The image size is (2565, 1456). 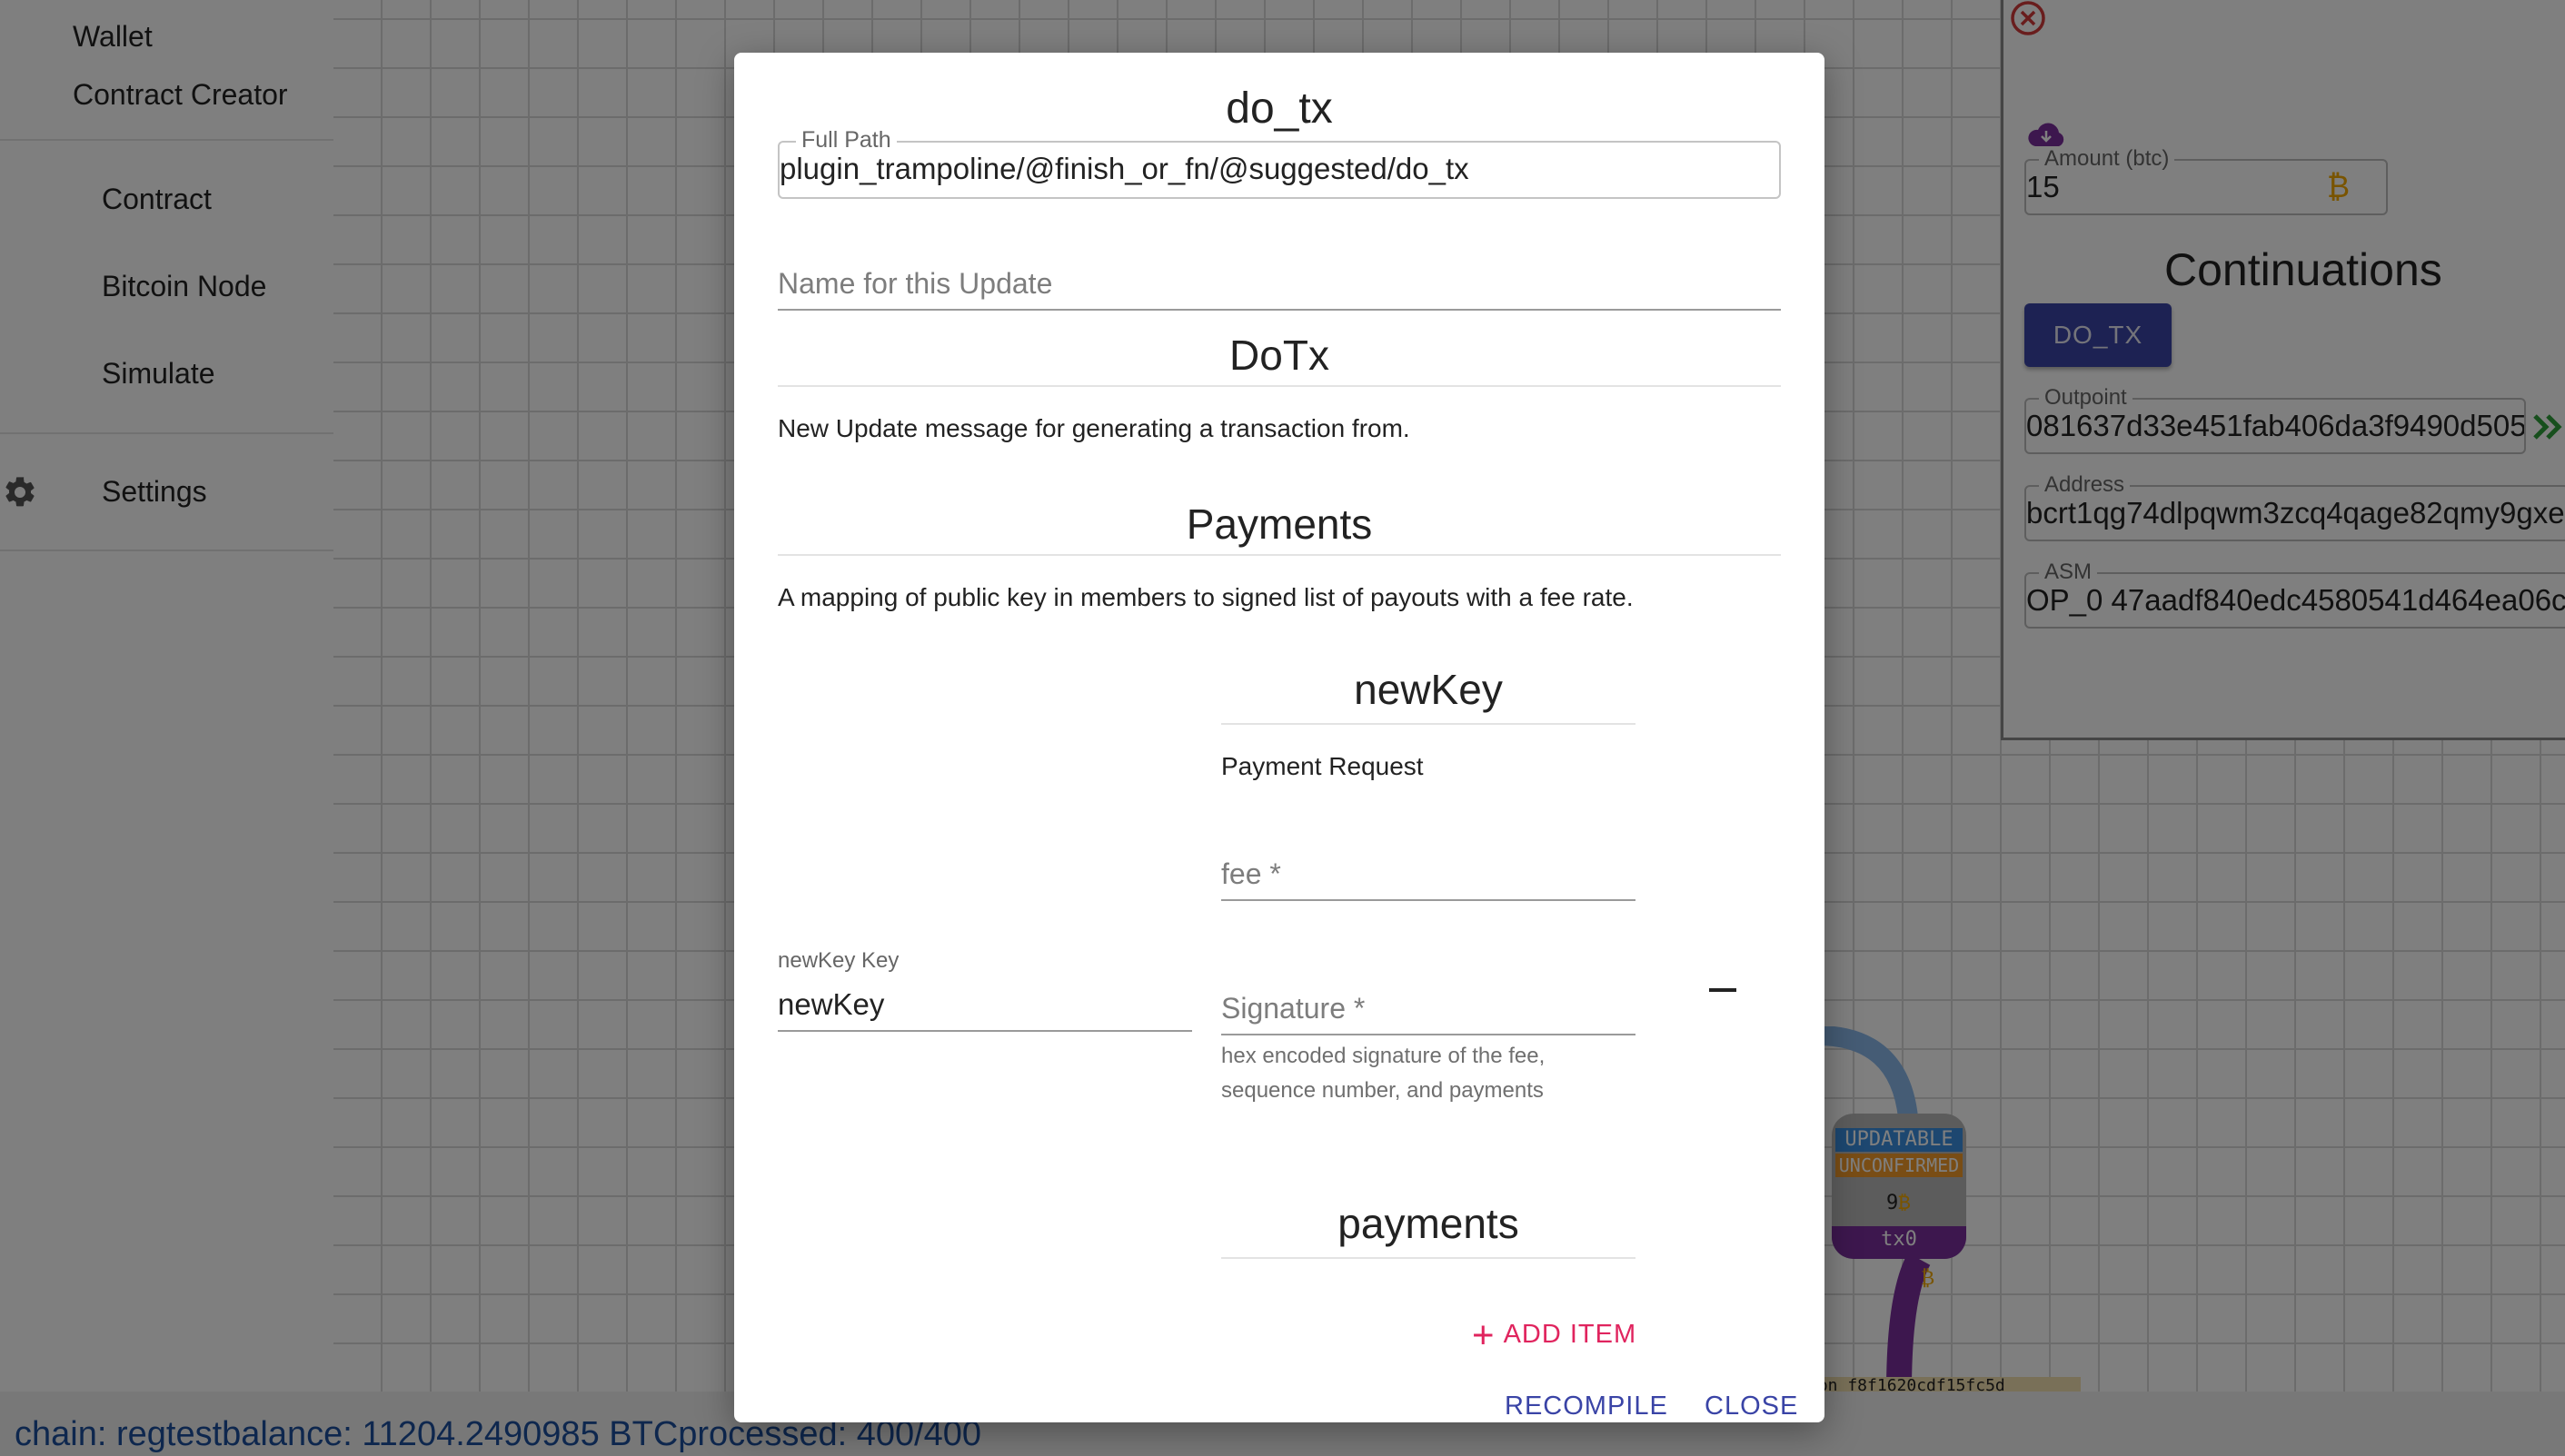 I want to click on new-key-key-label: newKey Key, so click(x=839, y=961).